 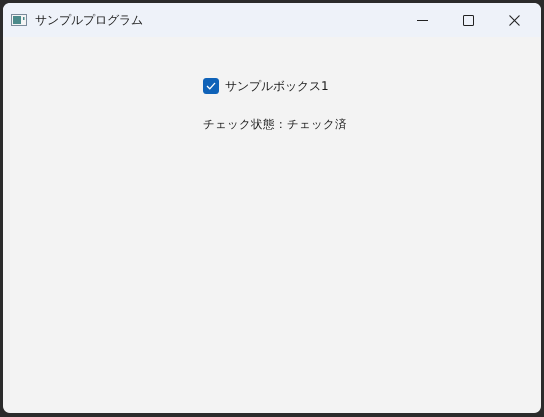 I want to click on checkmark-icon, so click(x=211, y=86).